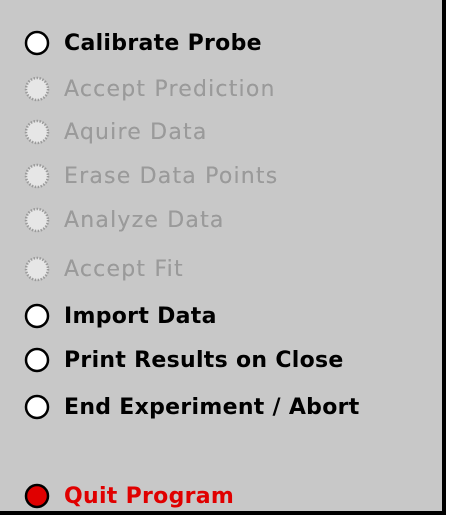 The height and width of the screenshot is (525, 456). What do you see at coordinates (171, 176) in the screenshot?
I see `option-label: Erase Data Points` at bounding box center [171, 176].